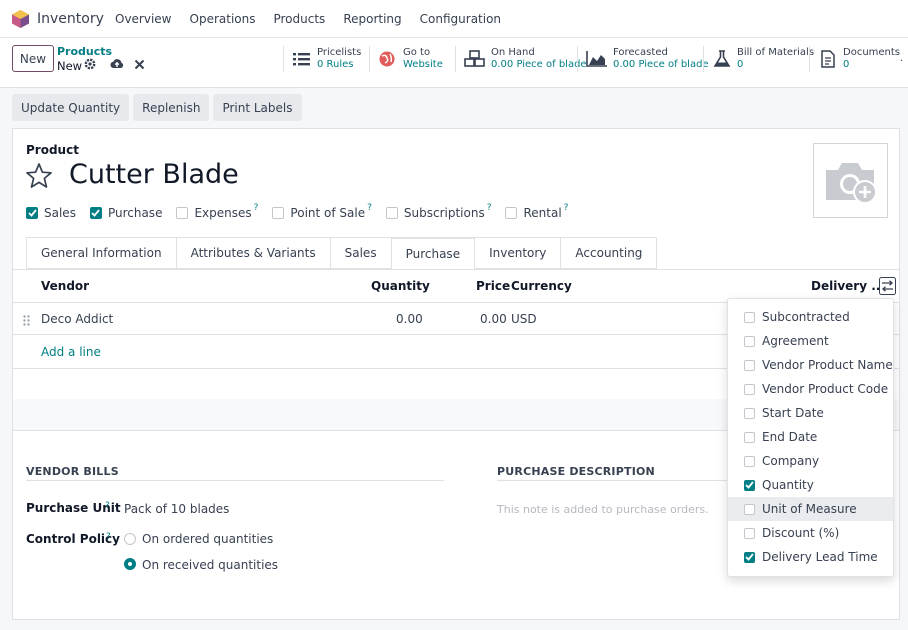 The height and width of the screenshot is (630, 908). I want to click on checkbox-point-of-sale: Point of Sale?, so click(322, 211).